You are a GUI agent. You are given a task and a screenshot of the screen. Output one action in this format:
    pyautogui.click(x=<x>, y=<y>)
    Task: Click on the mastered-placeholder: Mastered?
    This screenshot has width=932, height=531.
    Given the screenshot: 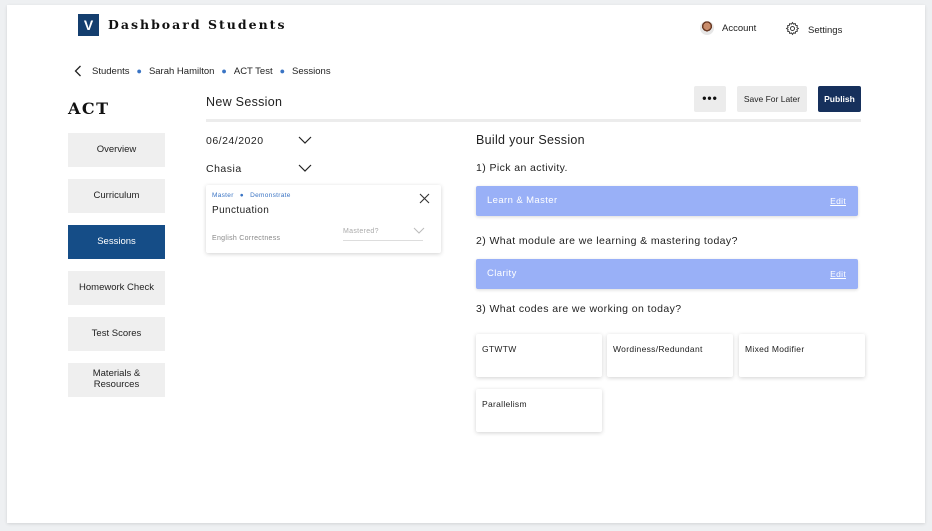 What is the action you would take?
    pyautogui.click(x=361, y=231)
    